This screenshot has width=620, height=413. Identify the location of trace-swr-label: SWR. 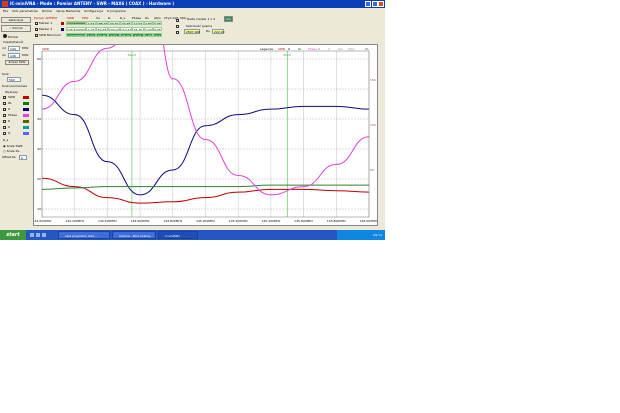
(11, 97).